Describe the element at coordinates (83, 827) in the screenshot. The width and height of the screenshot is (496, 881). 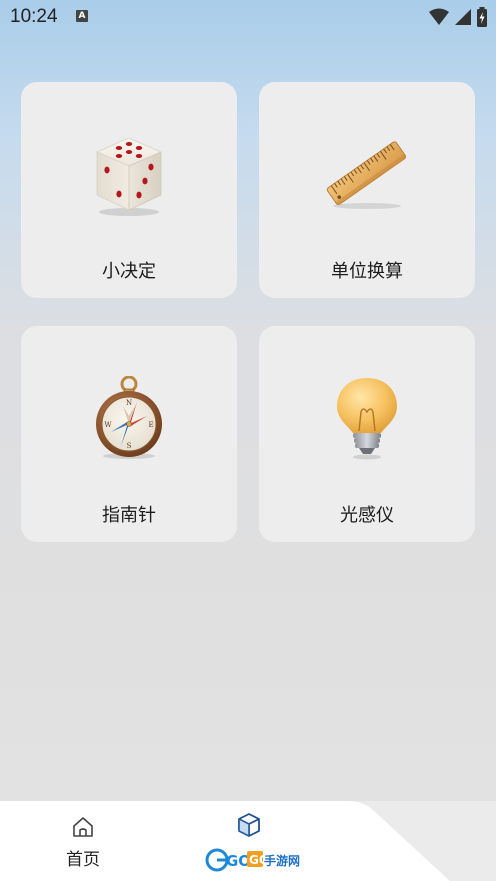
I see `home-icon` at that location.